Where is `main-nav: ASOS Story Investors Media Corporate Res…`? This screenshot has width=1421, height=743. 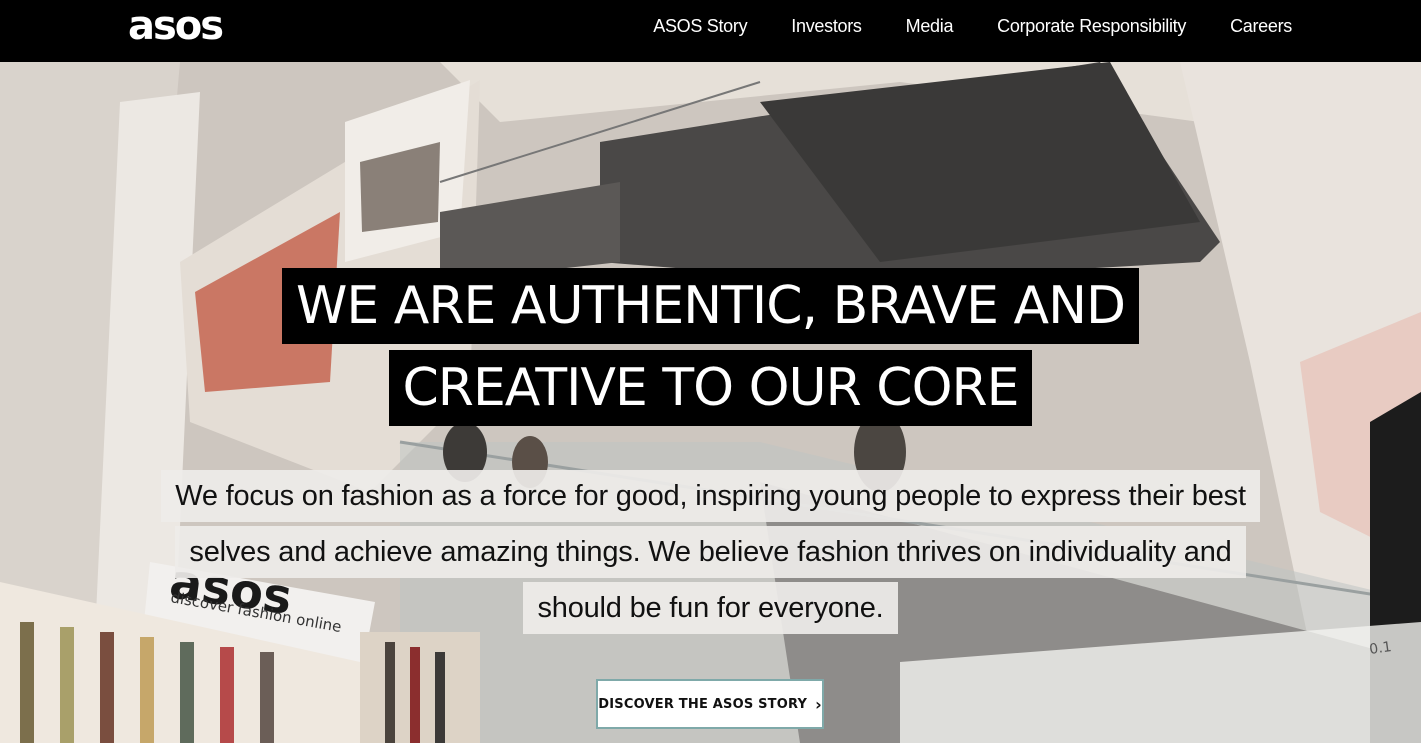
main-nav: ASOS Story Investors Media Corporate Res… is located at coordinates (972, 26).